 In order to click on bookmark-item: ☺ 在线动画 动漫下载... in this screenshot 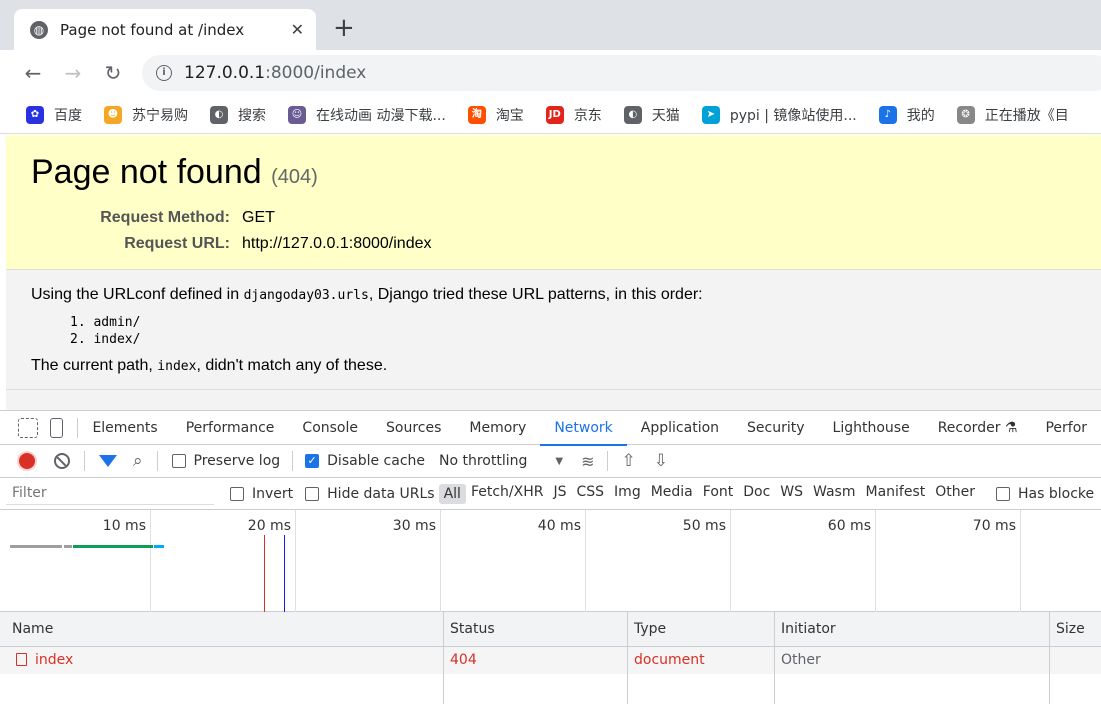, I will do `click(367, 115)`.